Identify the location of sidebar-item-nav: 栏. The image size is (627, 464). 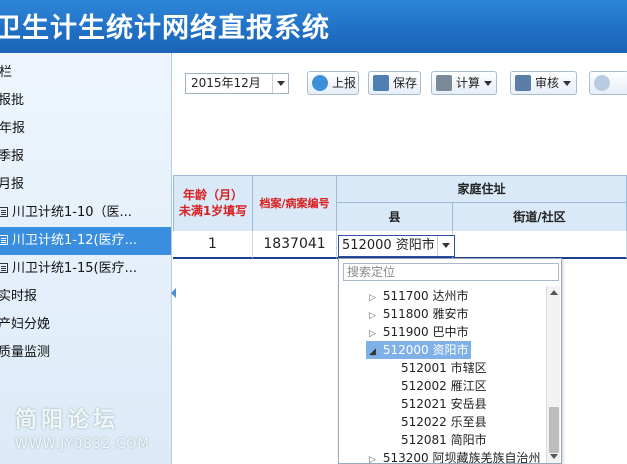
(85, 73).